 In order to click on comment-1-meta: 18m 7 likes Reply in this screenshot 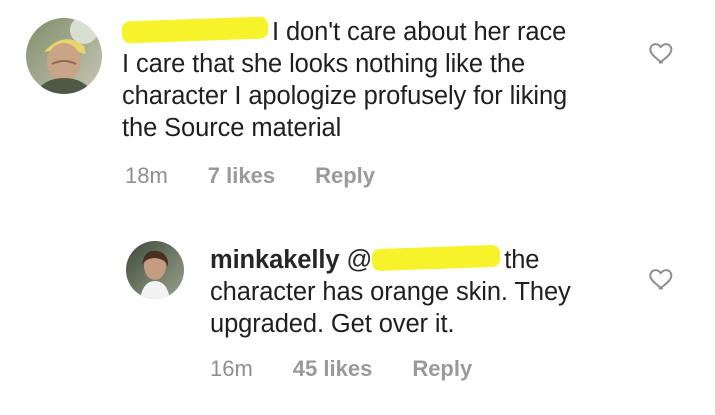, I will do `click(250, 176)`.